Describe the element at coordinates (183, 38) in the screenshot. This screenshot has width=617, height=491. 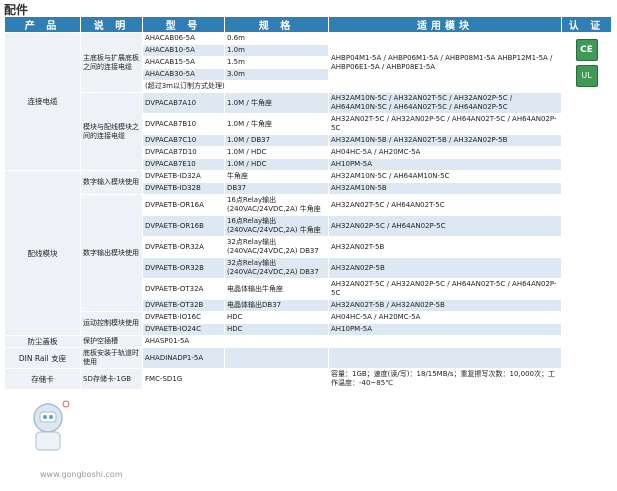
I see `model-cell: AHACAB06-5A` at that location.